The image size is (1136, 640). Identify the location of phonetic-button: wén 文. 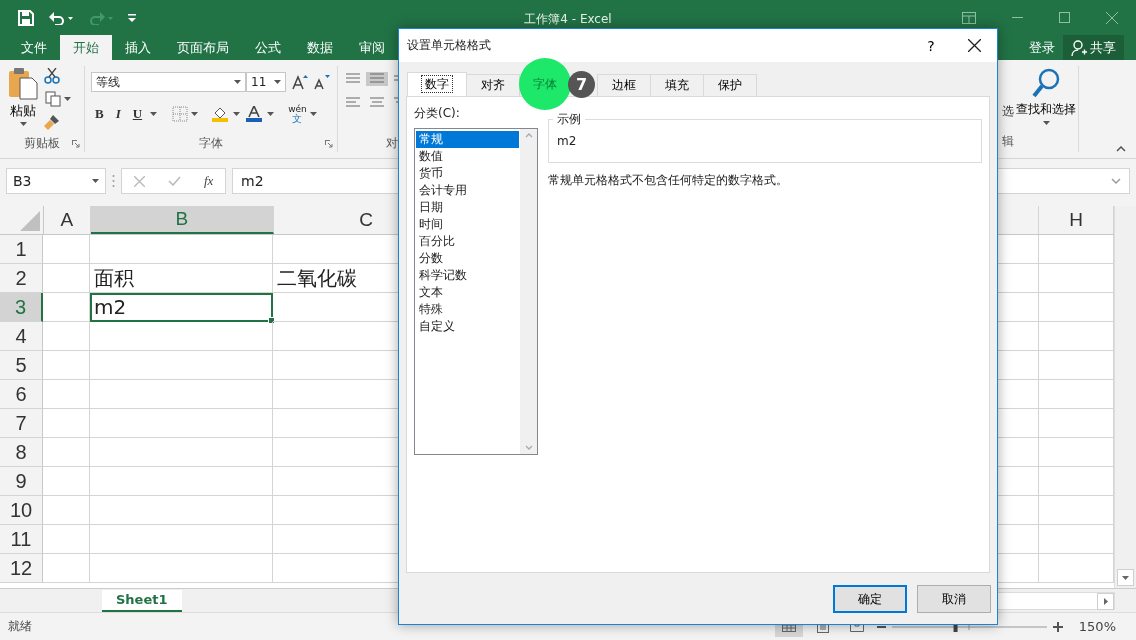
(302, 114).